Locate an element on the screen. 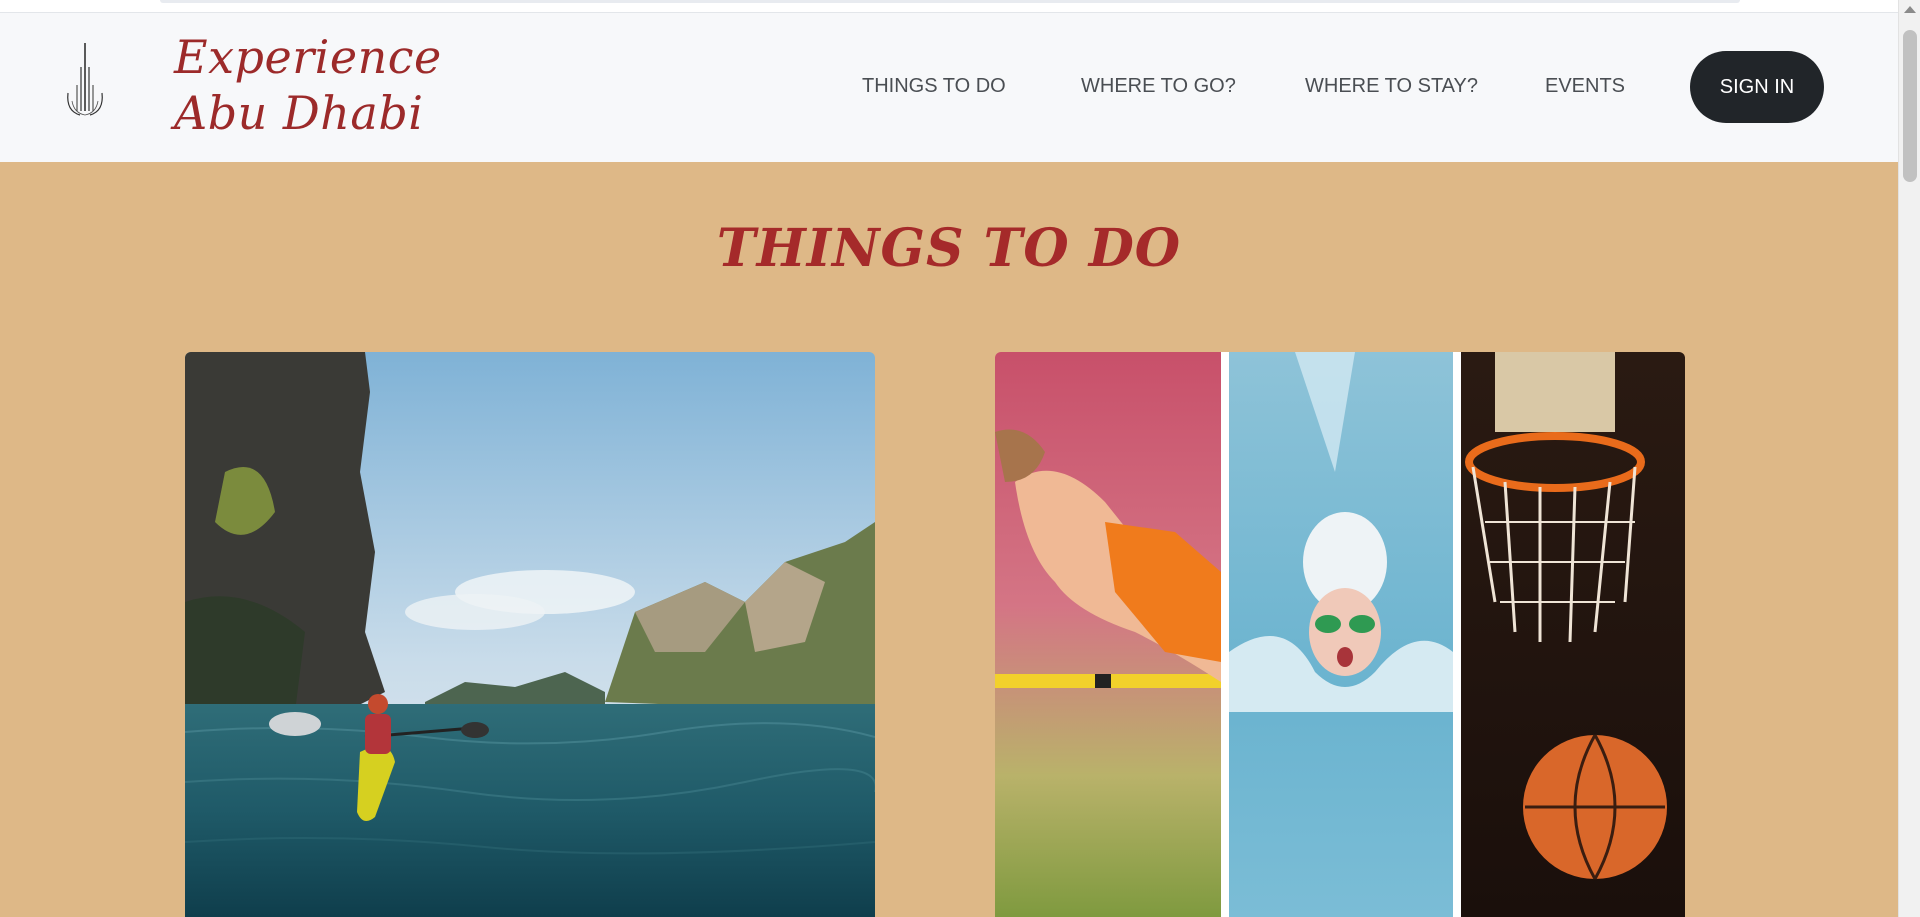 The width and height of the screenshot is (1920, 917). page-scrollbar is located at coordinates (1909, 458).